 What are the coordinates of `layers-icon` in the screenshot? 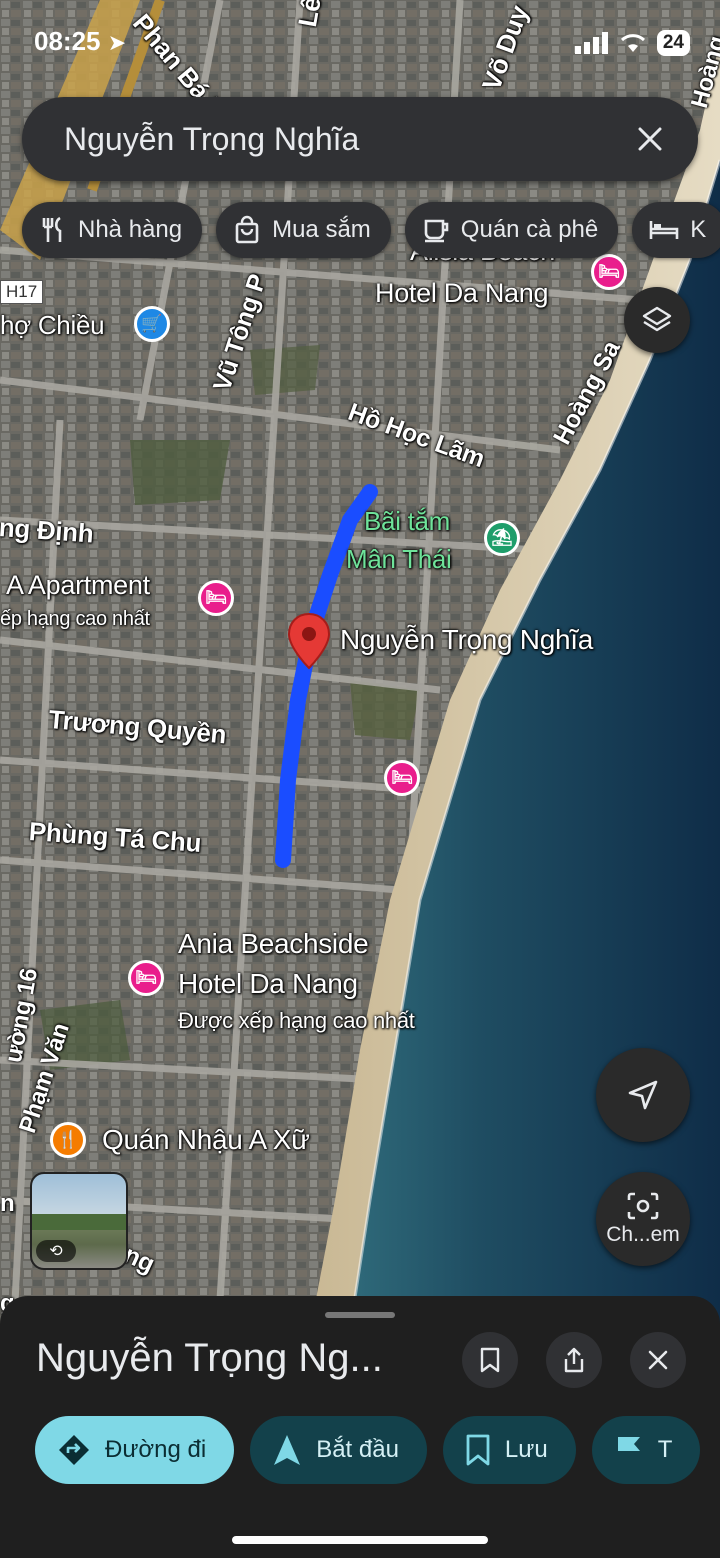 It's located at (657, 319).